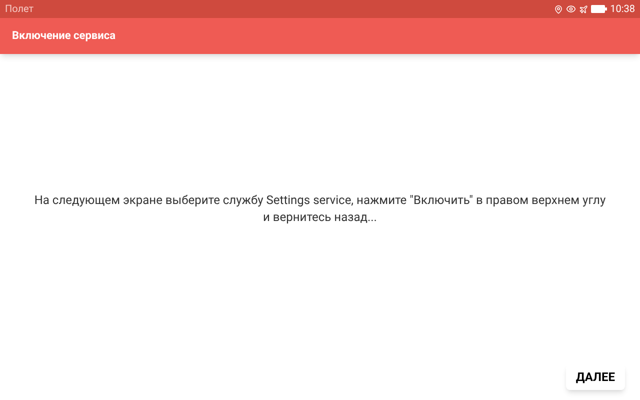 The width and height of the screenshot is (640, 400). I want to click on clock-time: 10:38, so click(622, 9).